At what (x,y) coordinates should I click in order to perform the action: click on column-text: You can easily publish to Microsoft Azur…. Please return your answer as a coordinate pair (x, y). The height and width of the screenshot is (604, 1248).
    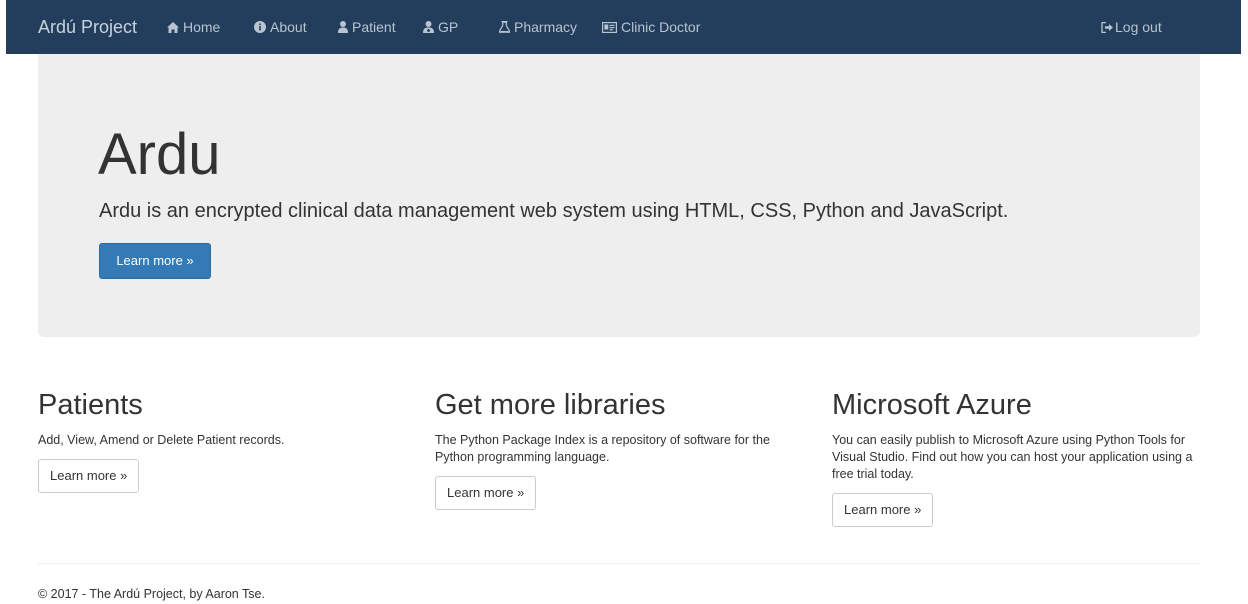
    Looking at the image, I should click on (1012, 457).